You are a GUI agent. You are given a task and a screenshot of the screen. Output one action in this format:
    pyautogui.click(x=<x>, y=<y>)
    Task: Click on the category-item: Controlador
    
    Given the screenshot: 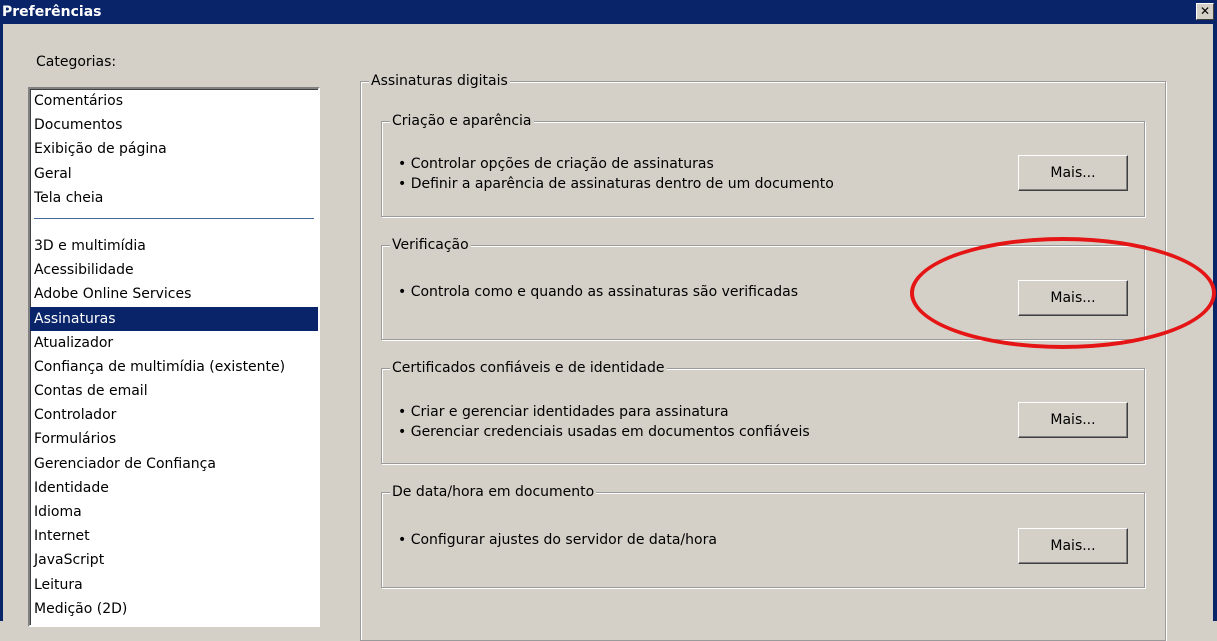 What is the action you would take?
    pyautogui.click(x=174, y=415)
    